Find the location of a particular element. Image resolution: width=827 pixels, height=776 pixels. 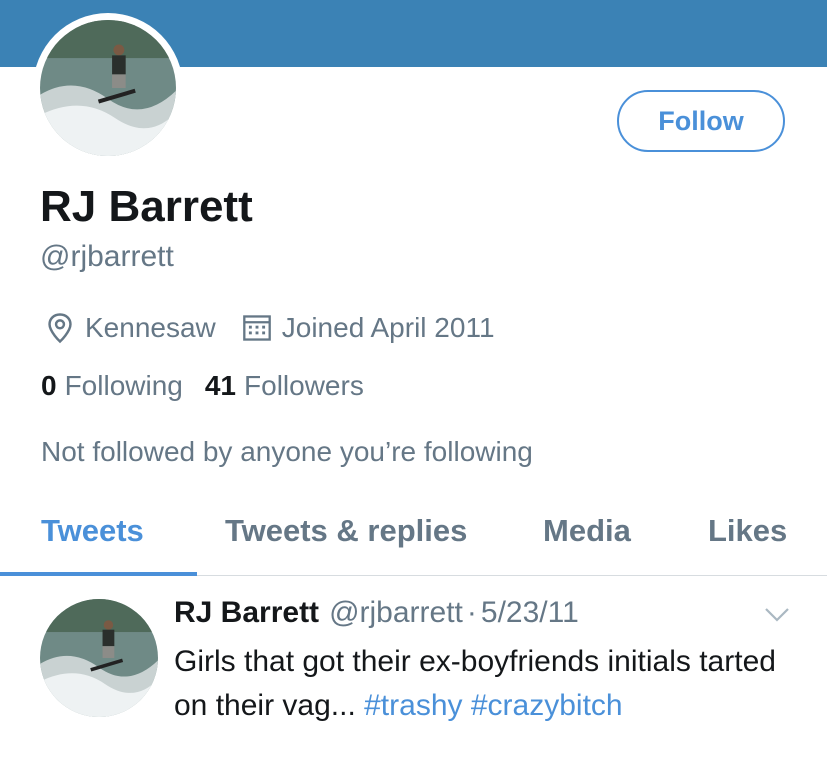

location-pin-icon is located at coordinates (60, 328).